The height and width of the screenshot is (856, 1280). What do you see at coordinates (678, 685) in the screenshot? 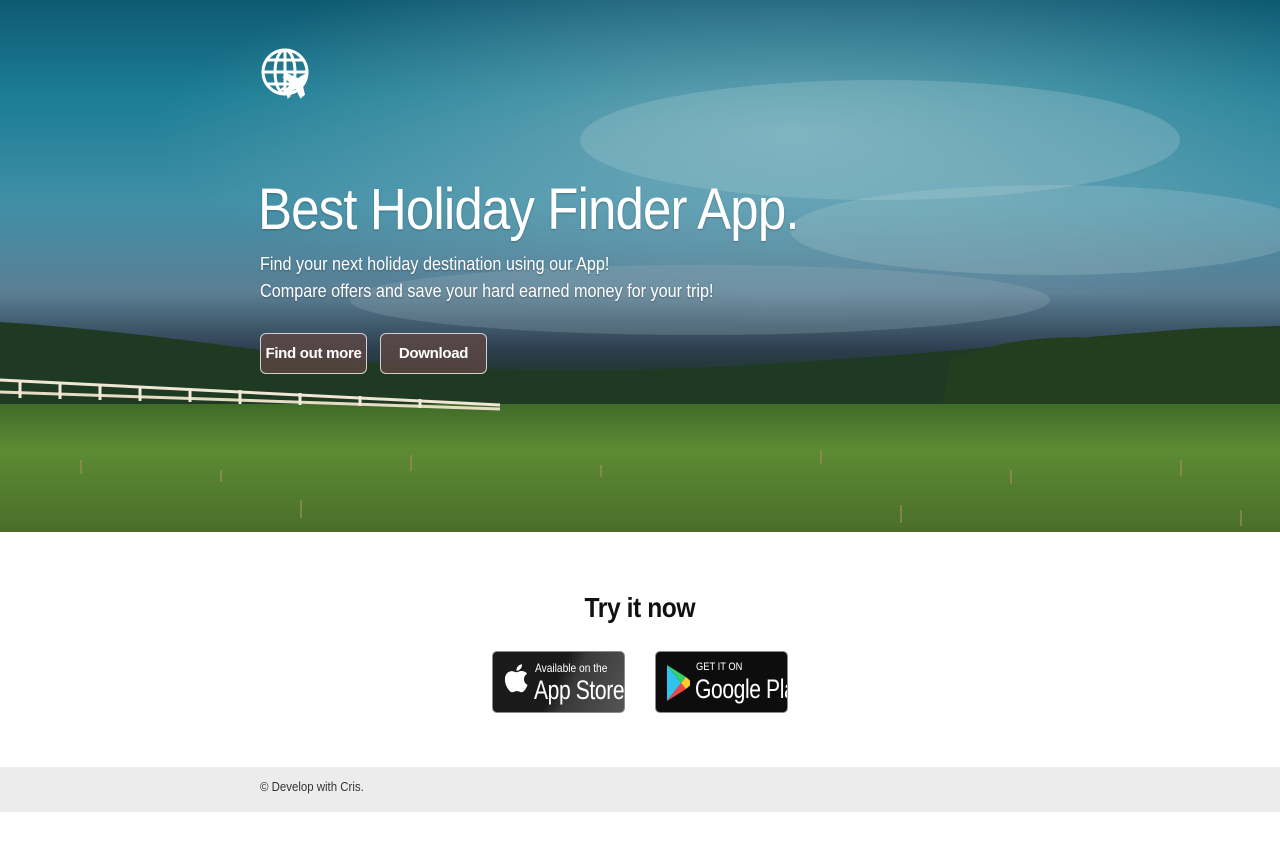
I see `google-play-icon` at bounding box center [678, 685].